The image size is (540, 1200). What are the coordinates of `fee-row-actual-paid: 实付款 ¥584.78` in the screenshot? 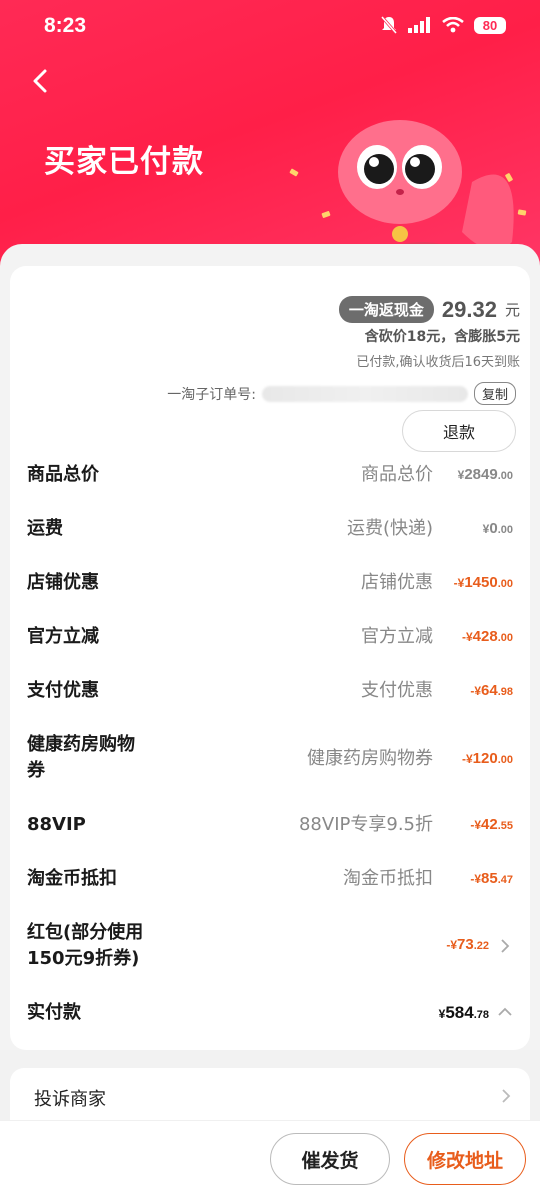 It's located at (270, 1013).